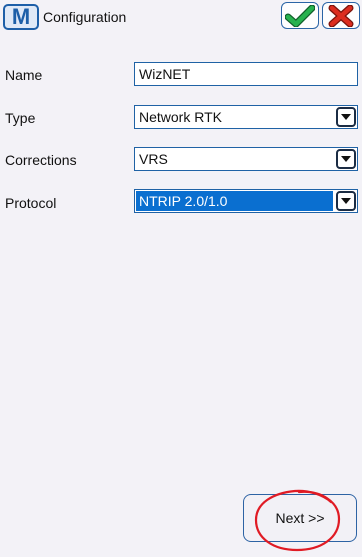 This screenshot has width=362, height=557. I want to click on protocol-dropdown-button, so click(346, 201).